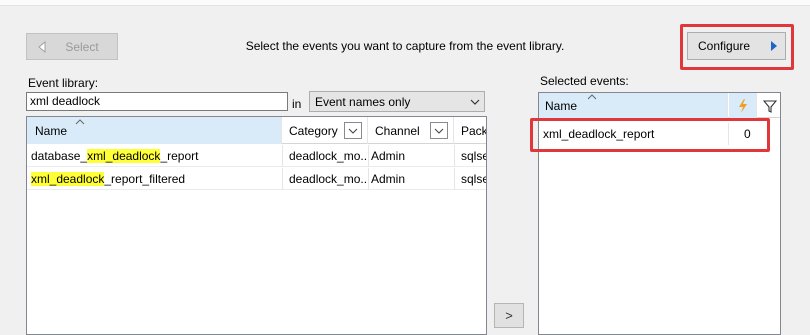  Describe the element at coordinates (145, 179) in the screenshot. I see `name-suffix: _report_filtered` at that location.